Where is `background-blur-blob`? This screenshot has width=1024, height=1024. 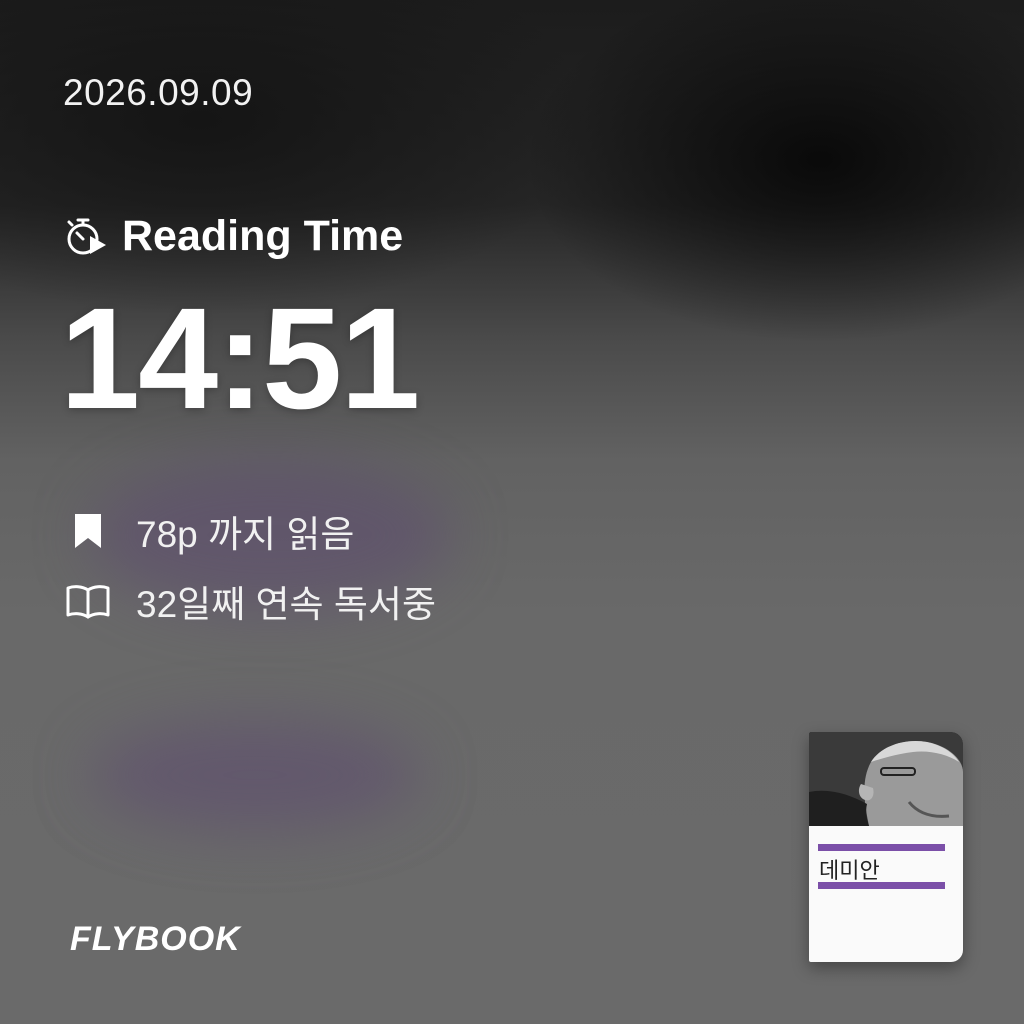
background-blur-blob is located at coordinates (255, 775).